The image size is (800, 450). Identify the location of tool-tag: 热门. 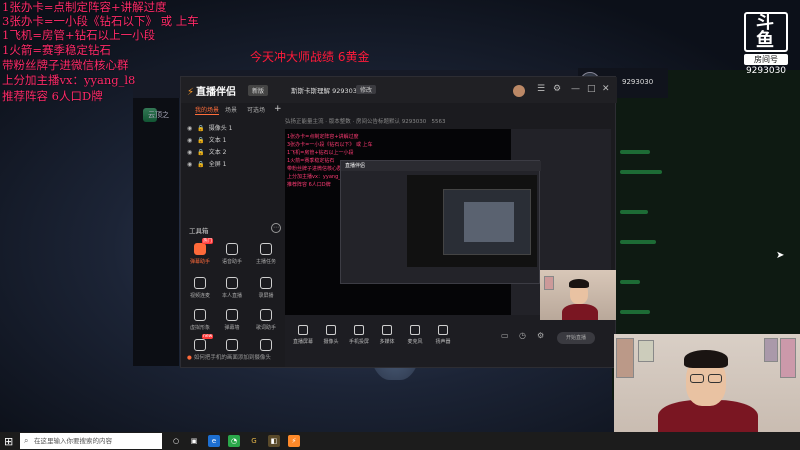
(207, 241).